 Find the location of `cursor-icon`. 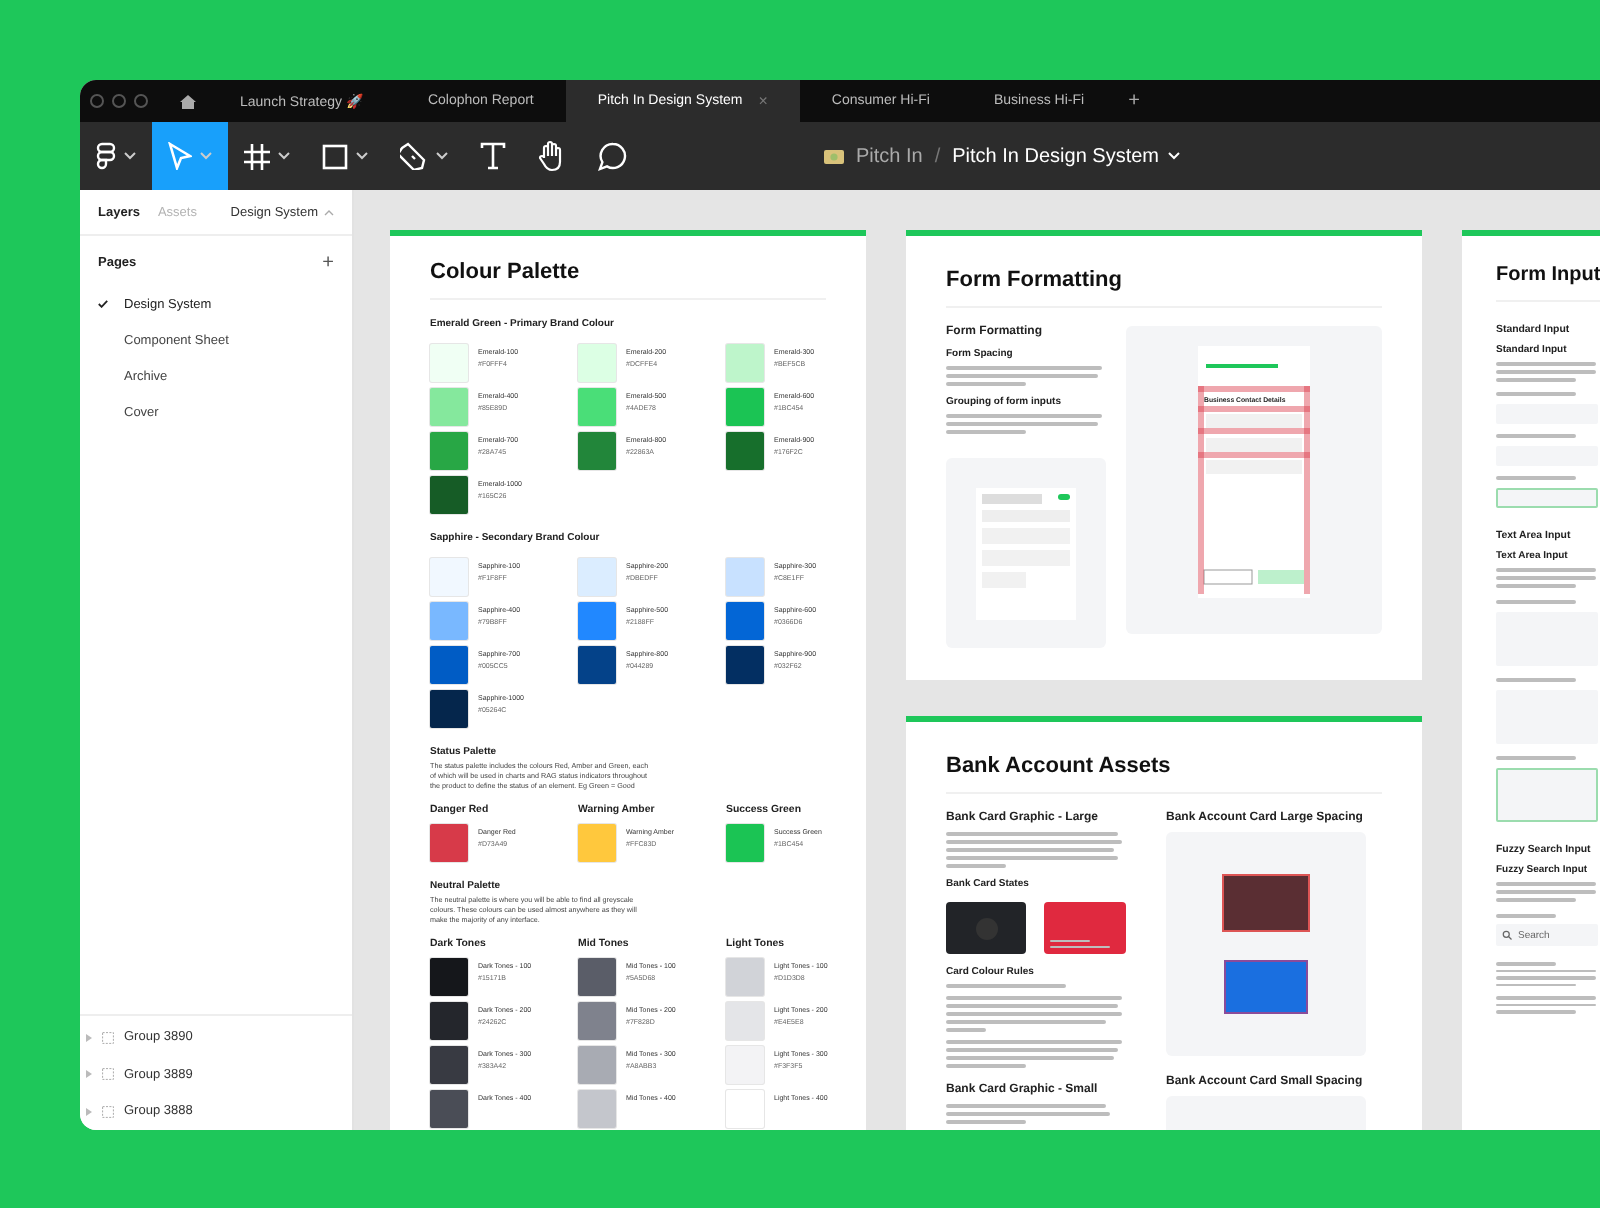

cursor-icon is located at coordinates (180, 156).